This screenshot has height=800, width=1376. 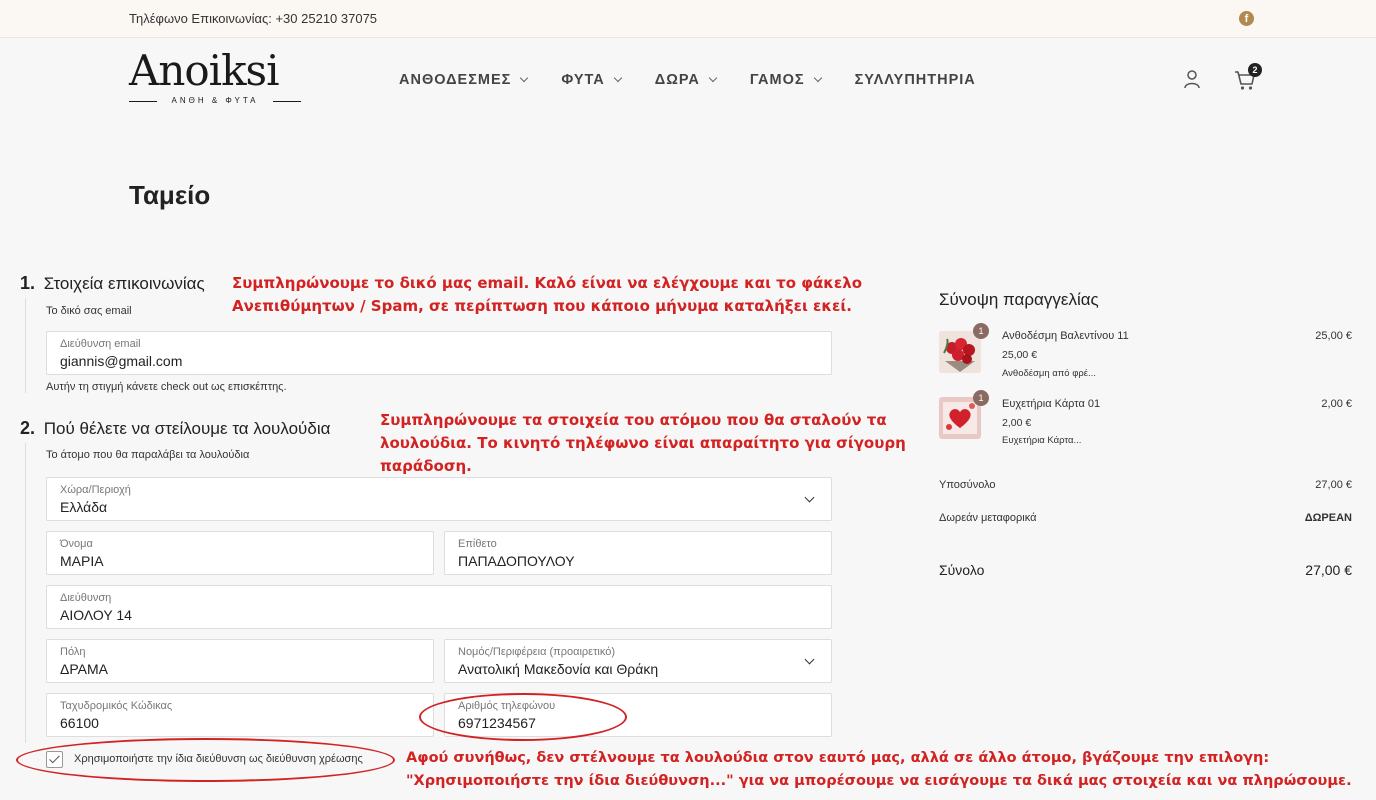 What do you see at coordinates (89, 311) in the screenshot?
I see `contact-subtitle: Το δικό σας email` at bounding box center [89, 311].